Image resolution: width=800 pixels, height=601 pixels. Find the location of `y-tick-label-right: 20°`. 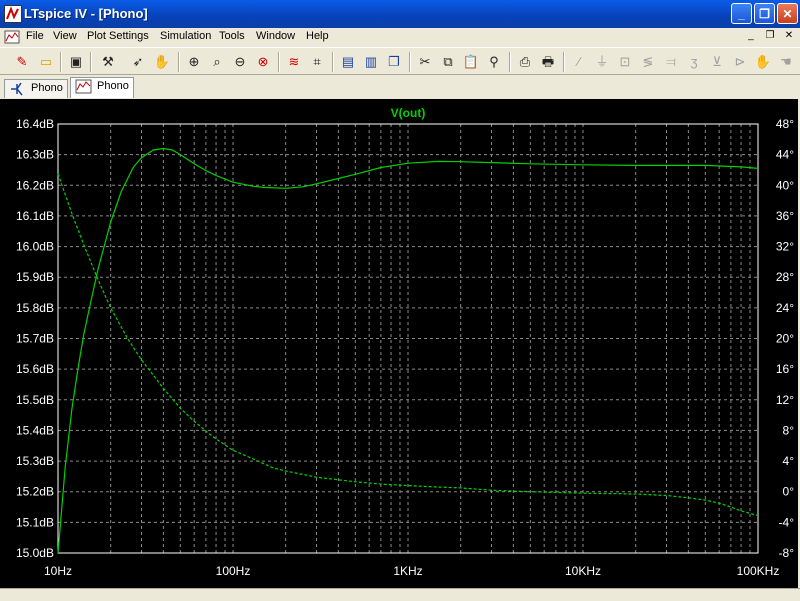

y-tick-label-right: 20° is located at coordinates (785, 339).